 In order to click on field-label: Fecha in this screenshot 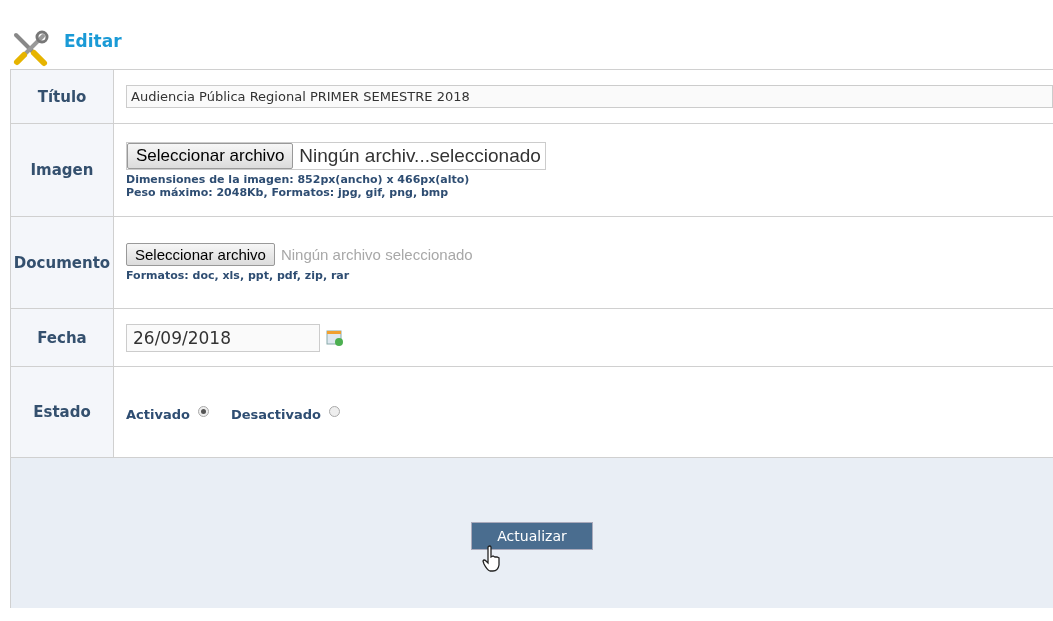, I will do `click(62, 337)`.